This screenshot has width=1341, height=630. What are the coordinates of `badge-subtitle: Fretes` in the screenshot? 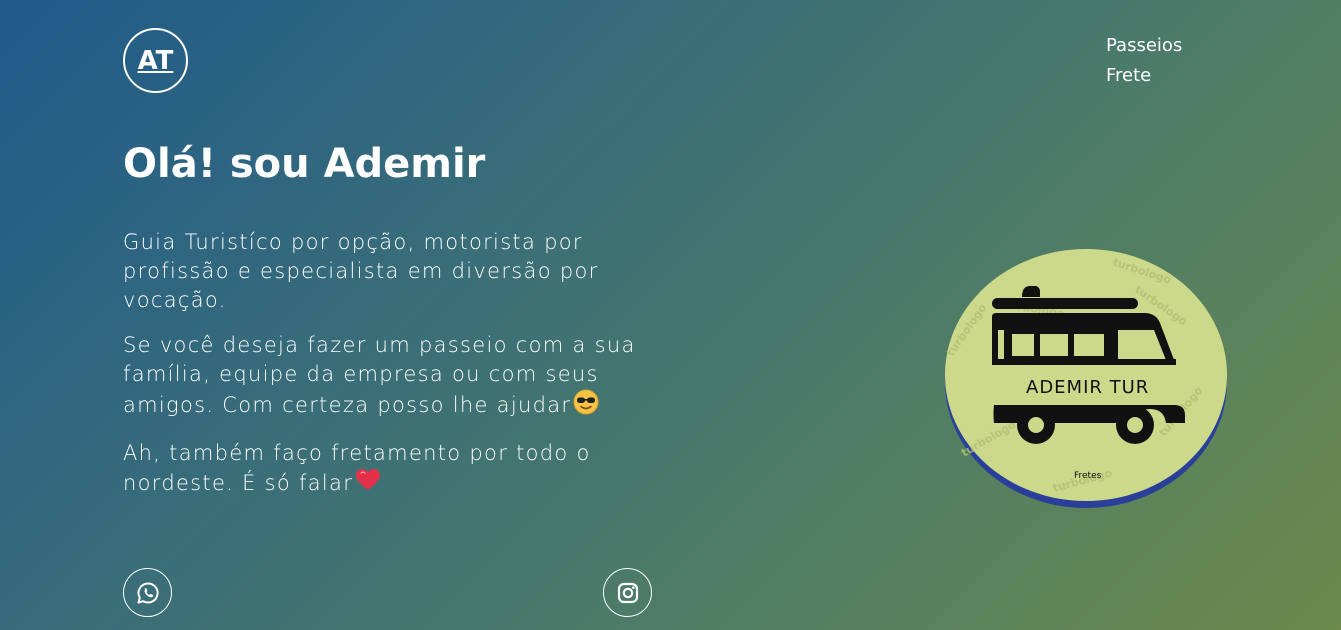 It's located at (1088, 476).